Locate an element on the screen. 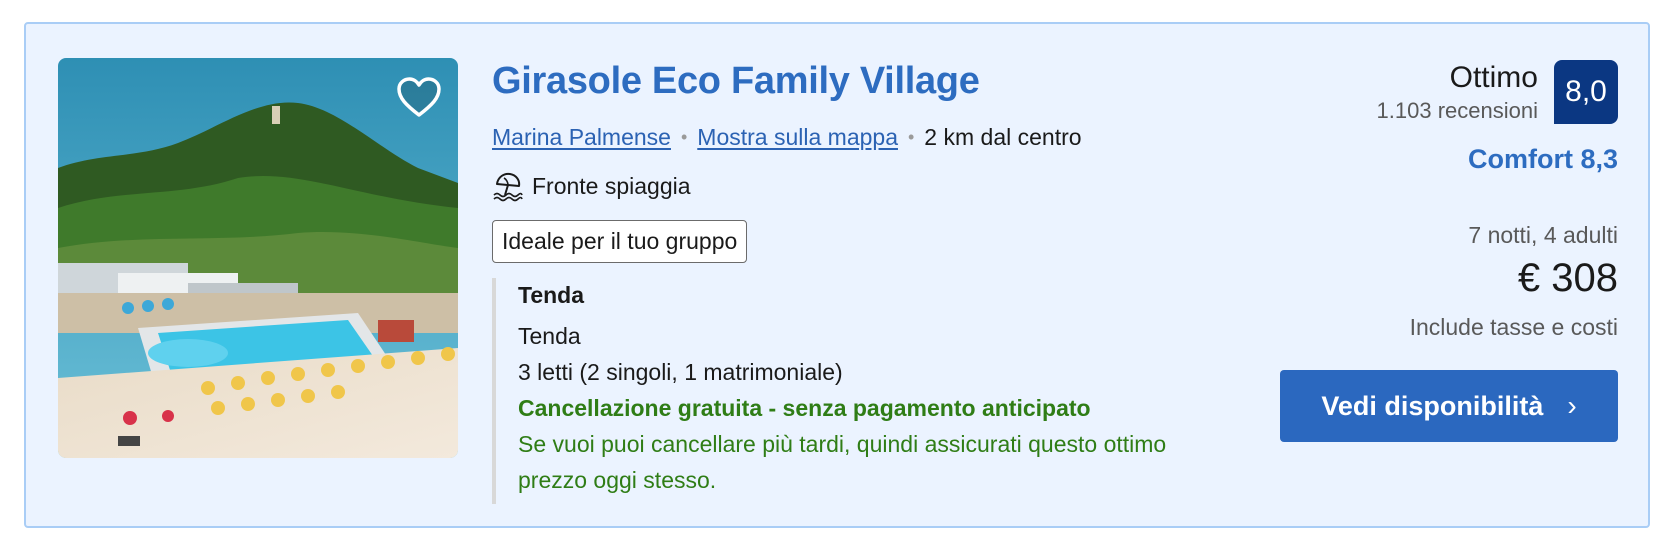 Image resolution: width=1672 pixels, height=544 pixels. comfort-score: Comfort 8,3 is located at coordinates (1542, 159).